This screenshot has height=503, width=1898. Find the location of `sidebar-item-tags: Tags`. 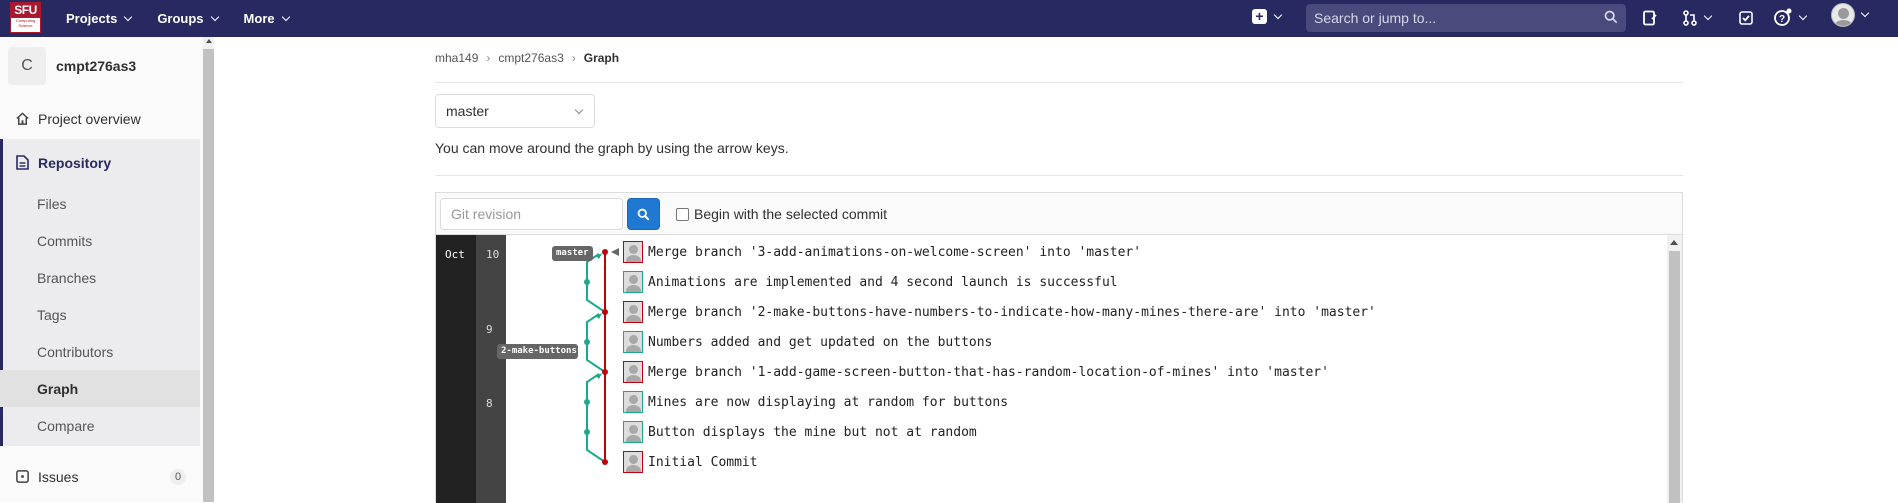

sidebar-item-tags: Tags is located at coordinates (100, 314).